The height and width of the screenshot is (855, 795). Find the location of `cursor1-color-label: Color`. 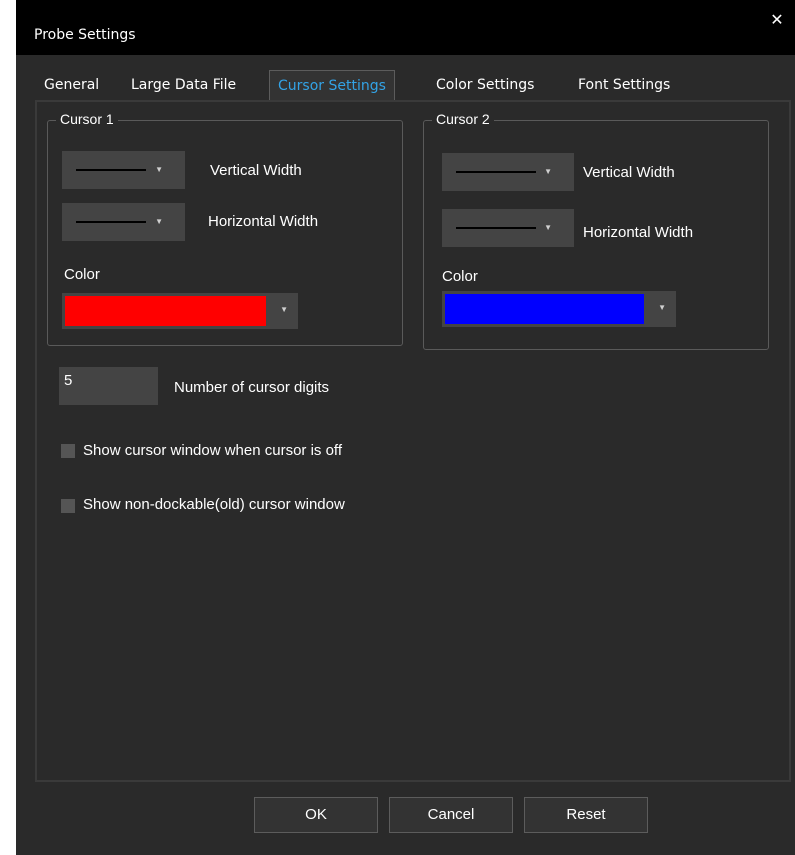

cursor1-color-label: Color is located at coordinates (82, 274).